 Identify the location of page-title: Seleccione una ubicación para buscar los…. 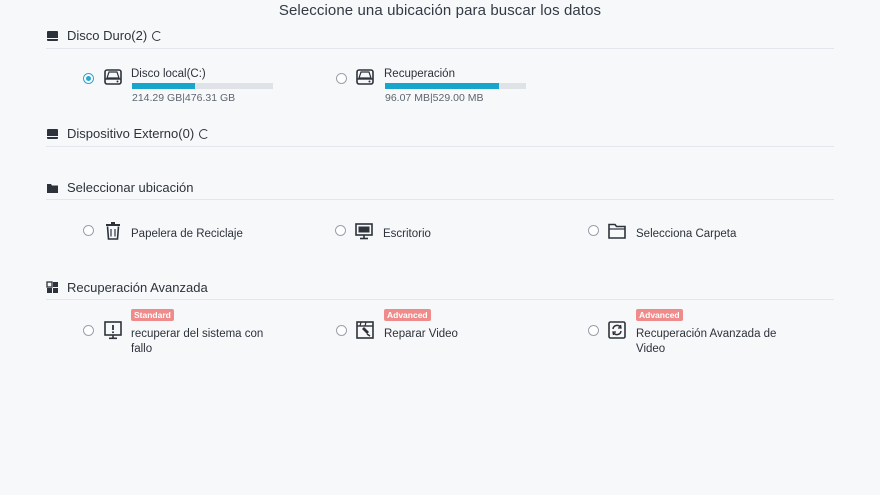
(440, 10).